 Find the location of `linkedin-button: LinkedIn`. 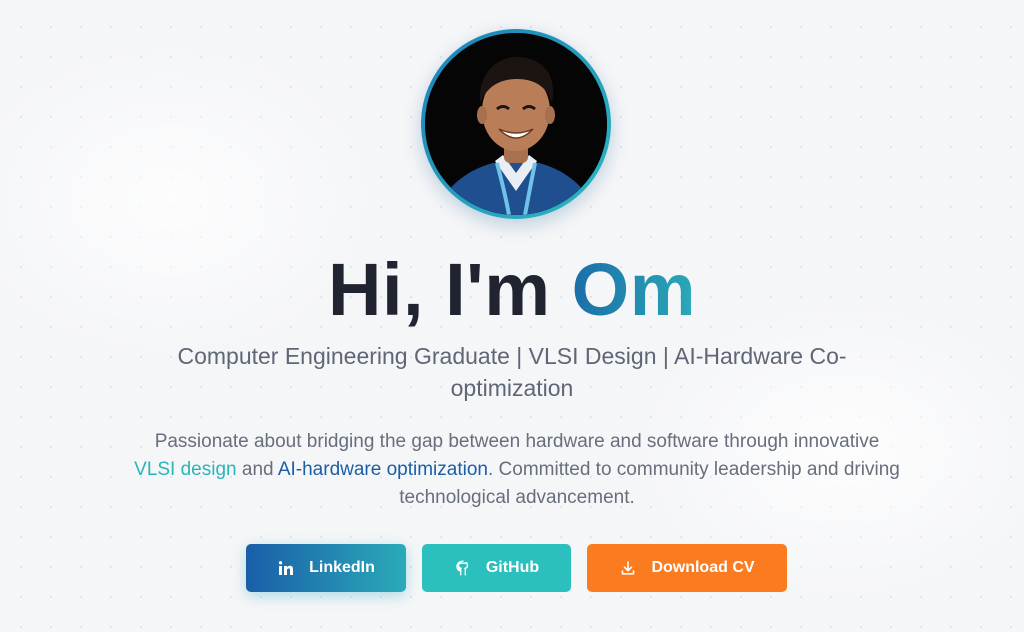

linkedin-button: LinkedIn is located at coordinates (326, 568).